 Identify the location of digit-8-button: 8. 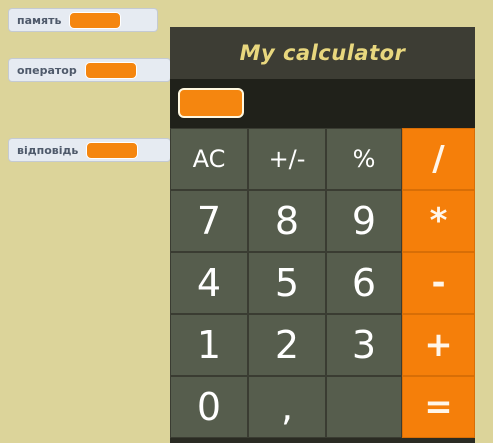
(287, 221).